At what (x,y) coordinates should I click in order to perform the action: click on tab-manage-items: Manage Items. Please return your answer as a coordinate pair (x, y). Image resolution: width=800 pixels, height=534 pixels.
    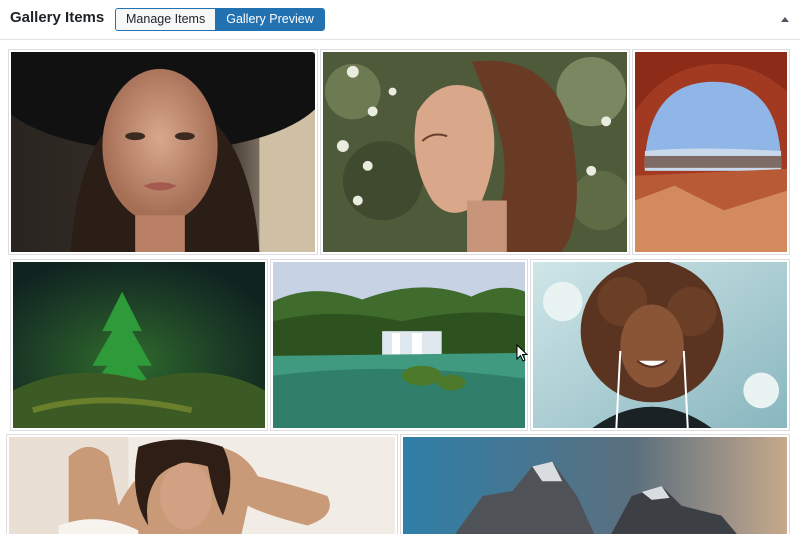
    Looking at the image, I should click on (166, 19).